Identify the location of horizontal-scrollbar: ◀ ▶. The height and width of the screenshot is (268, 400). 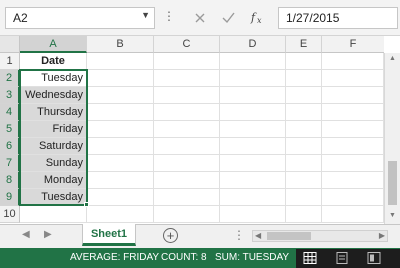
(320, 236).